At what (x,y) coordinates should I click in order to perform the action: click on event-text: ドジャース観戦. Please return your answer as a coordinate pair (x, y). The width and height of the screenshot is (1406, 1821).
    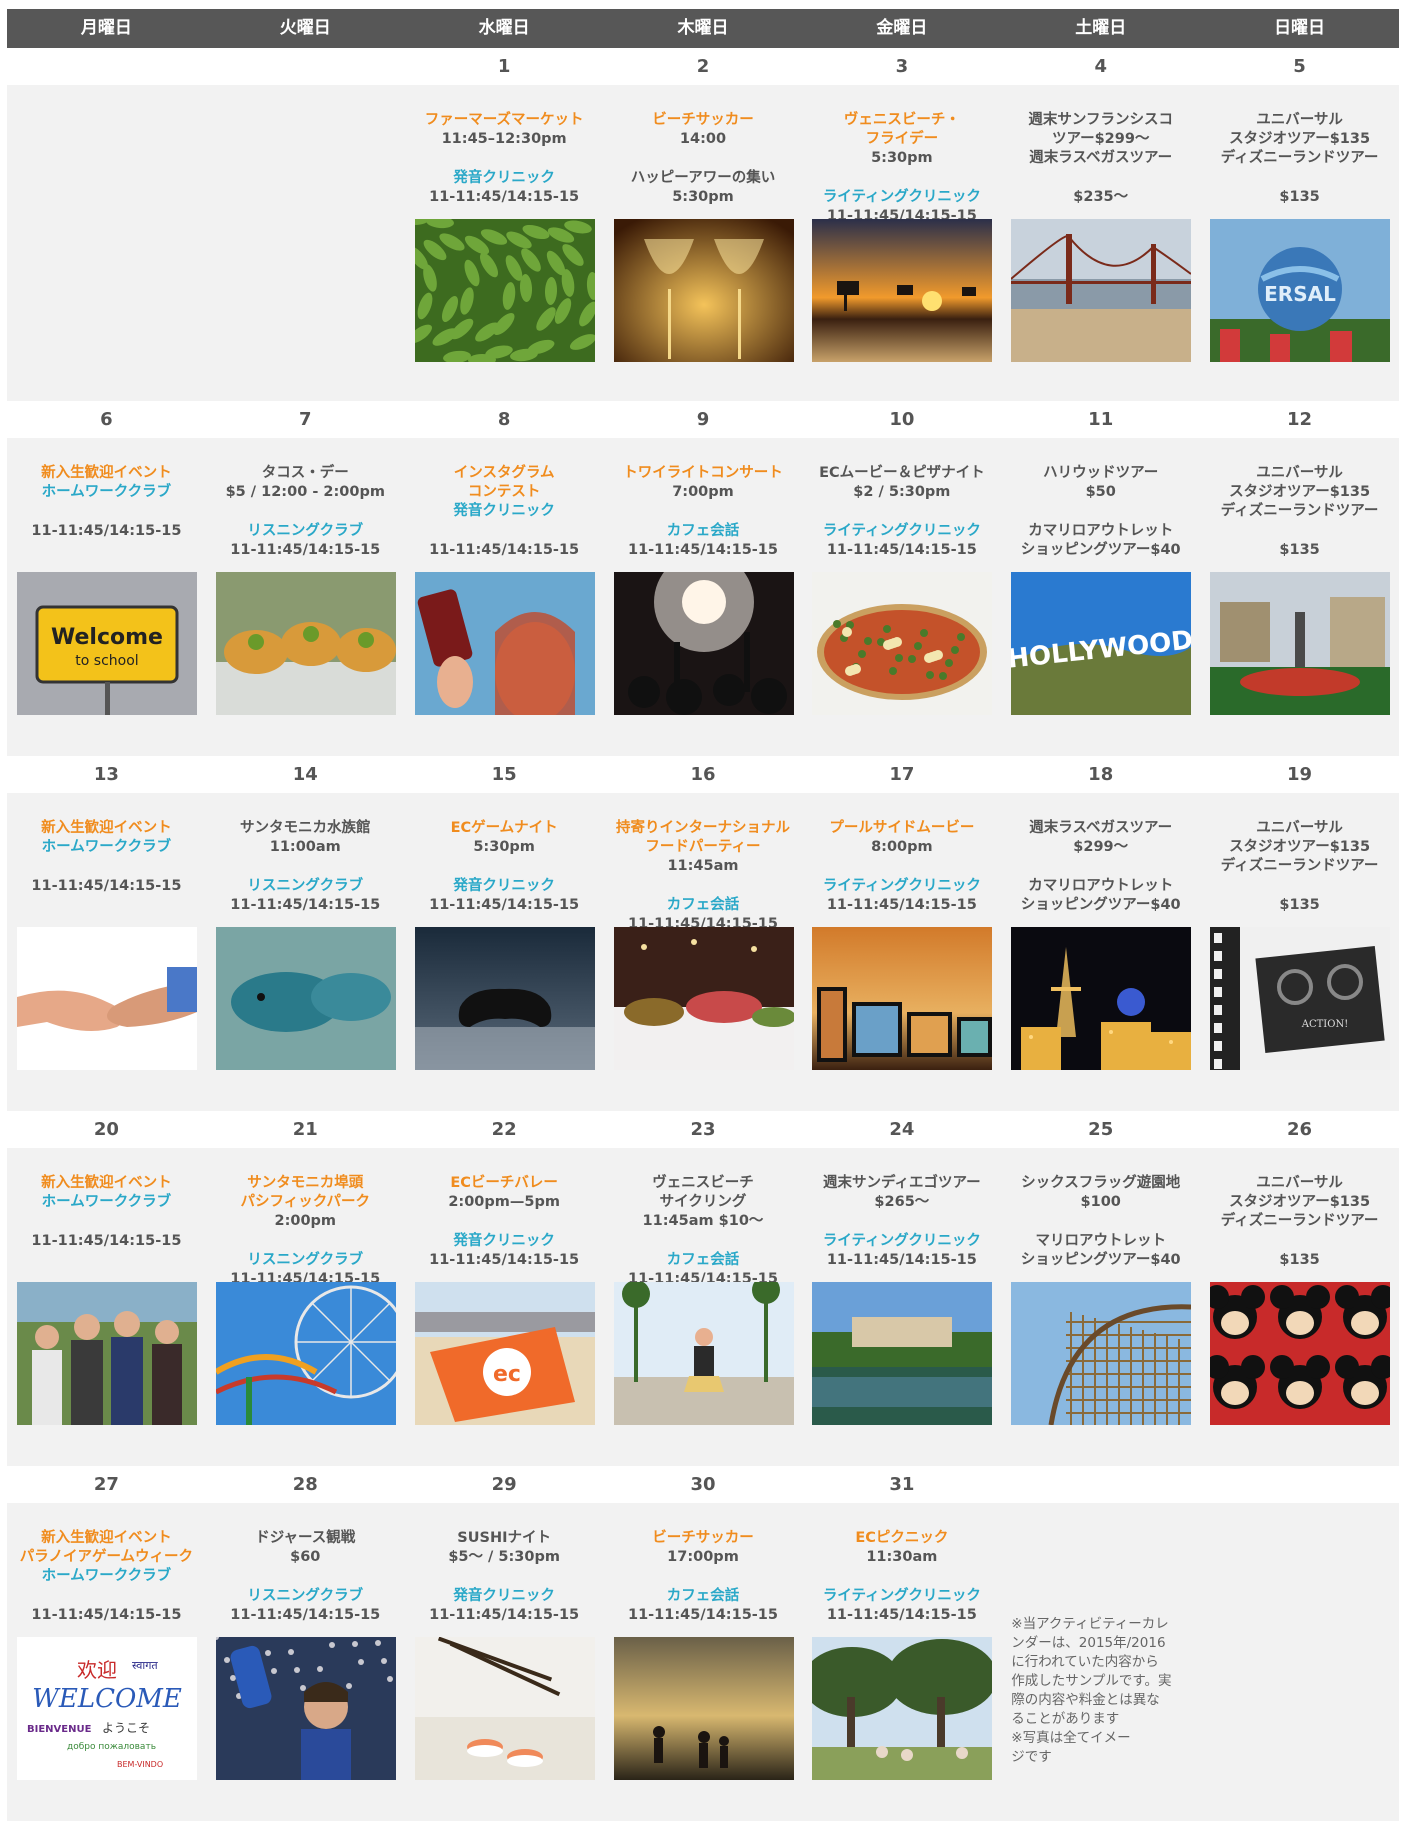
    Looking at the image, I should click on (305, 1538).